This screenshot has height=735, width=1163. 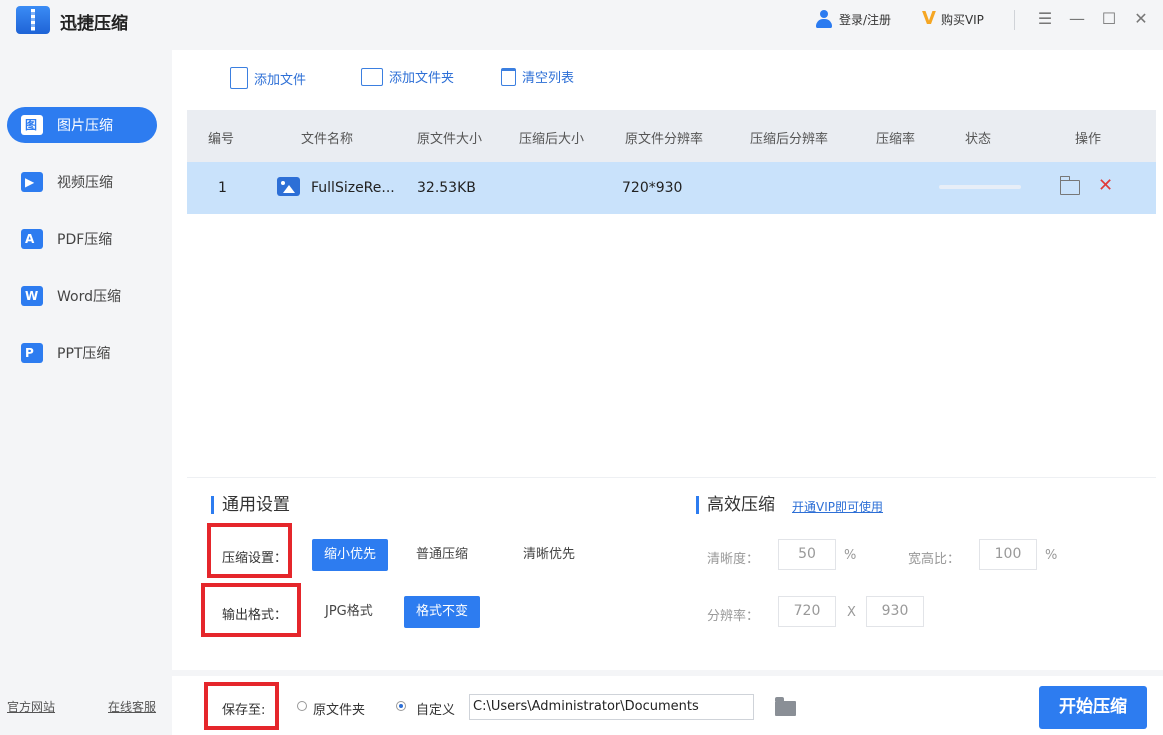 What do you see at coordinates (349, 612) in the screenshot?
I see `option-jpg-format: JPG格式` at bounding box center [349, 612].